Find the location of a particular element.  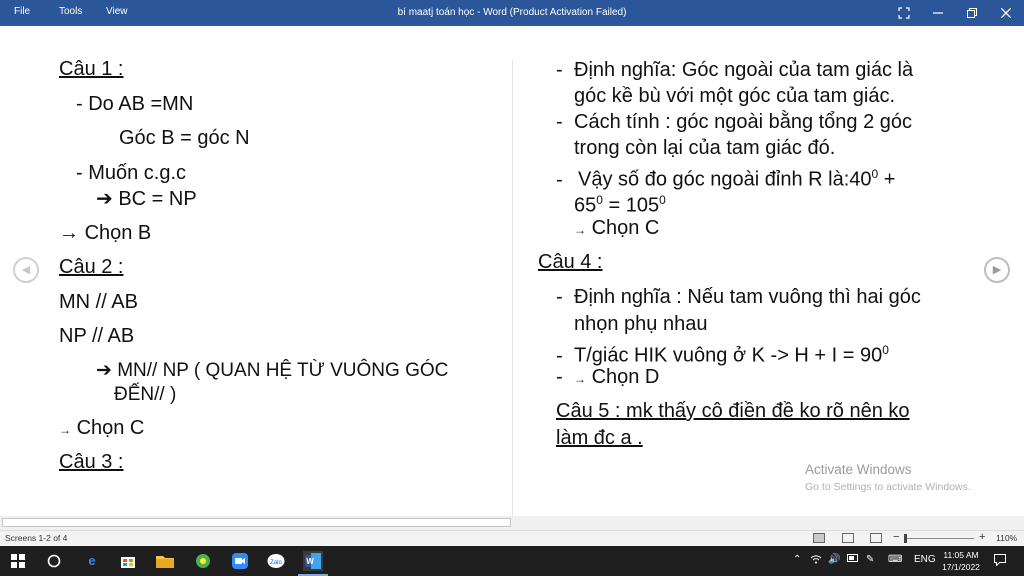

q1-answer-row: → Chọn B is located at coordinates (105, 233).